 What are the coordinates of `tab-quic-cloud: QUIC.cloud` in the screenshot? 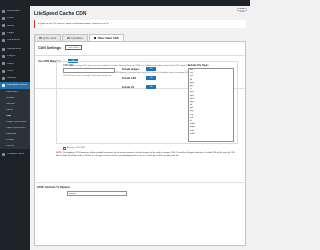 It's located at (48, 37).